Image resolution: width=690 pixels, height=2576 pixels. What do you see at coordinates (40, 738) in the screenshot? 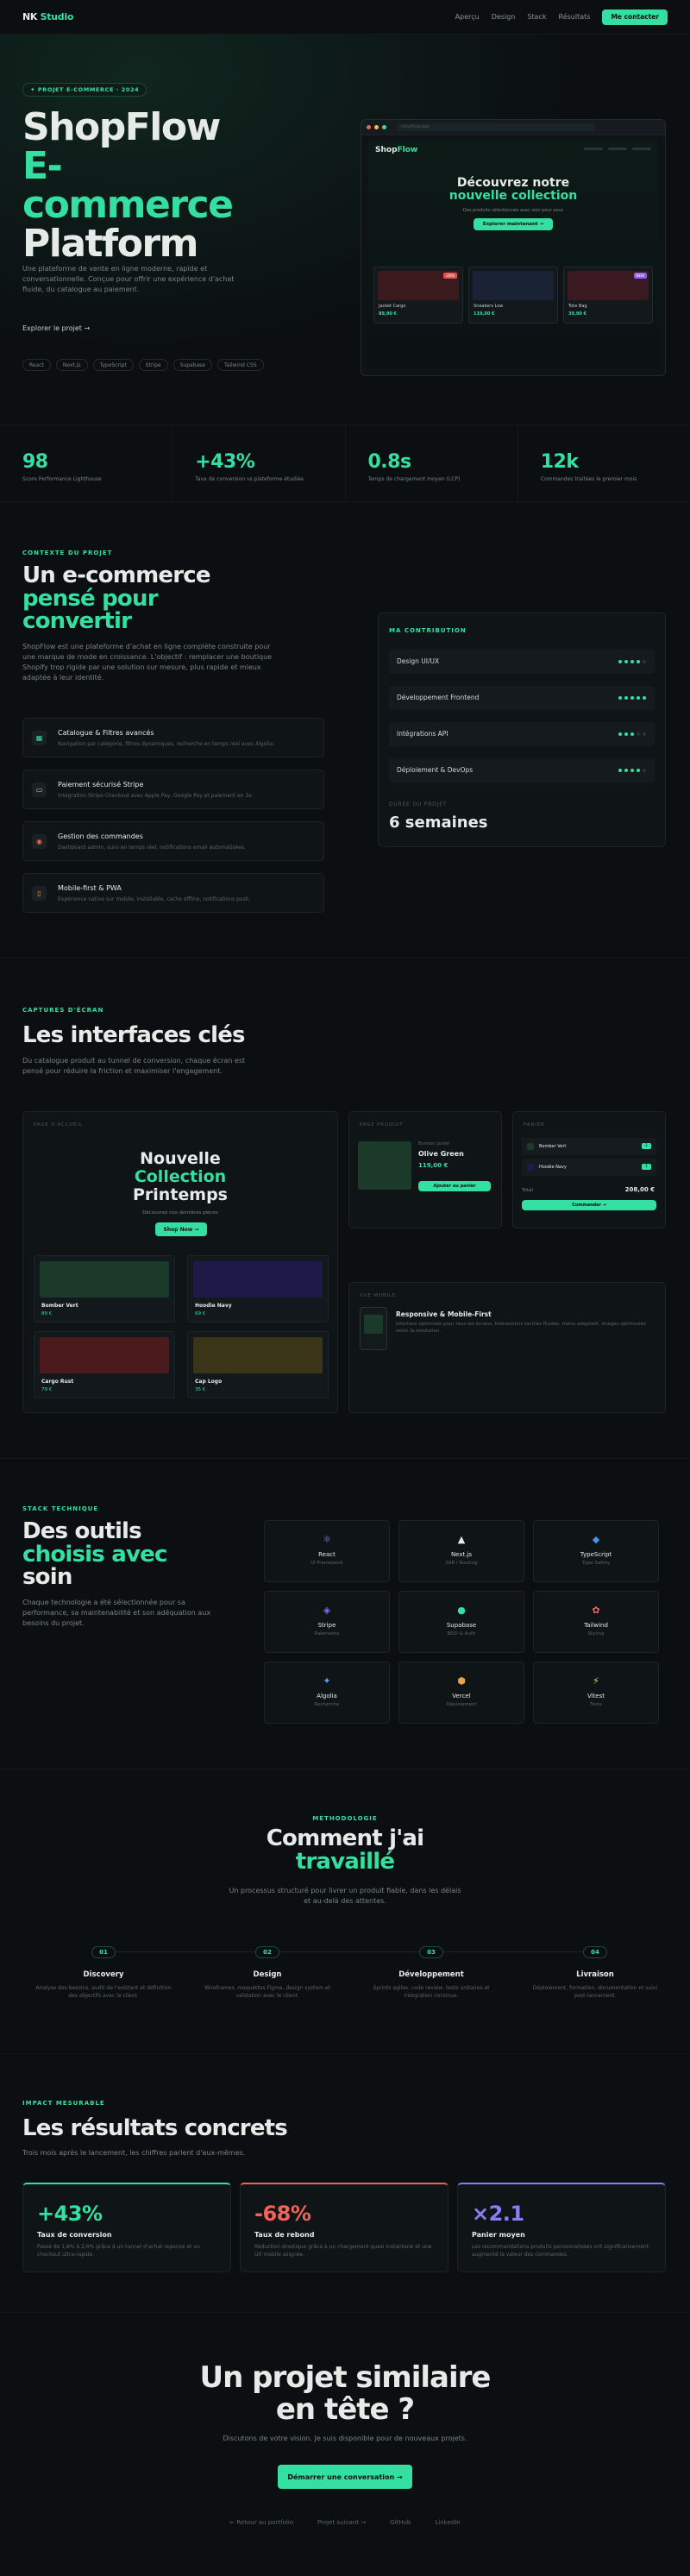
I see `grid-icon: ▦` at bounding box center [40, 738].